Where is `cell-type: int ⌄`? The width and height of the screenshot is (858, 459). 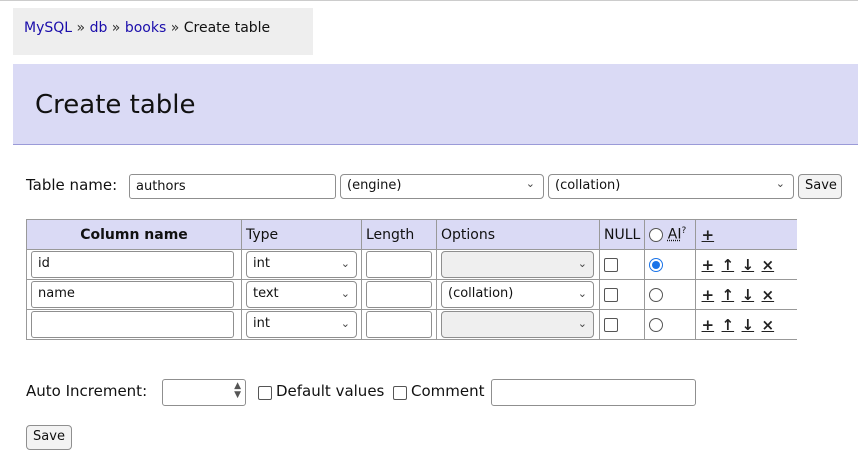
cell-type: int ⌄ is located at coordinates (301, 264).